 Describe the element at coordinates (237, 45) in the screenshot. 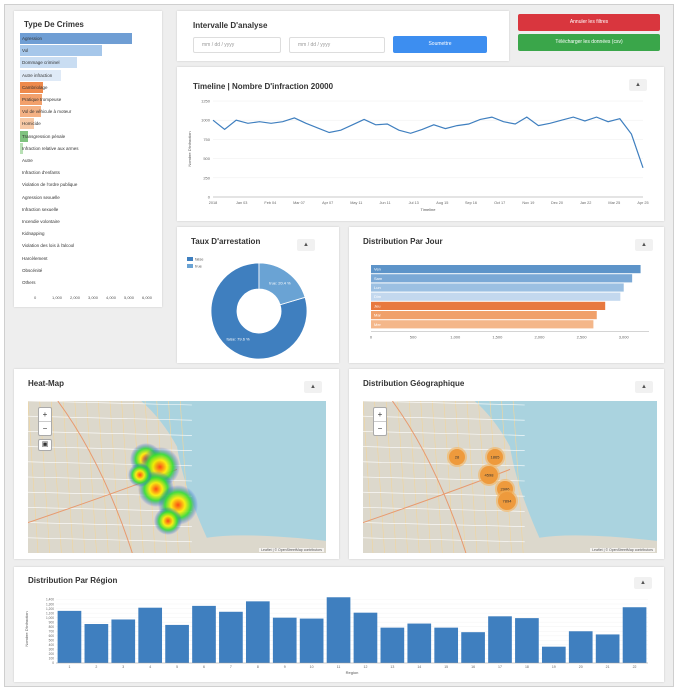

I see `start-date-input: mm / dd / yyyy` at that location.